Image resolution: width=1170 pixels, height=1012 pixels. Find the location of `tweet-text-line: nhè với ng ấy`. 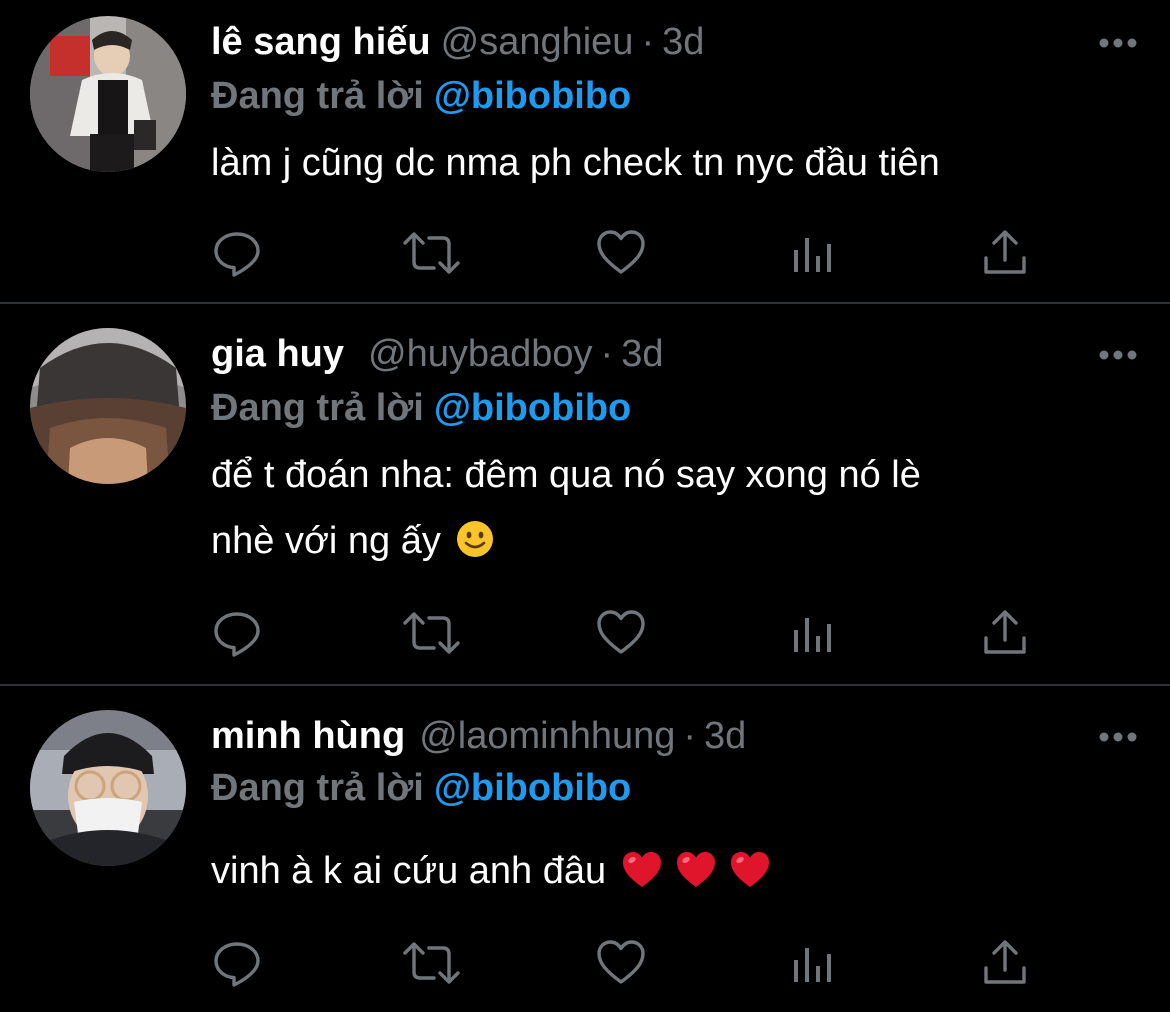

tweet-text-line: nhè với ng ấy is located at coordinates (326, 541).